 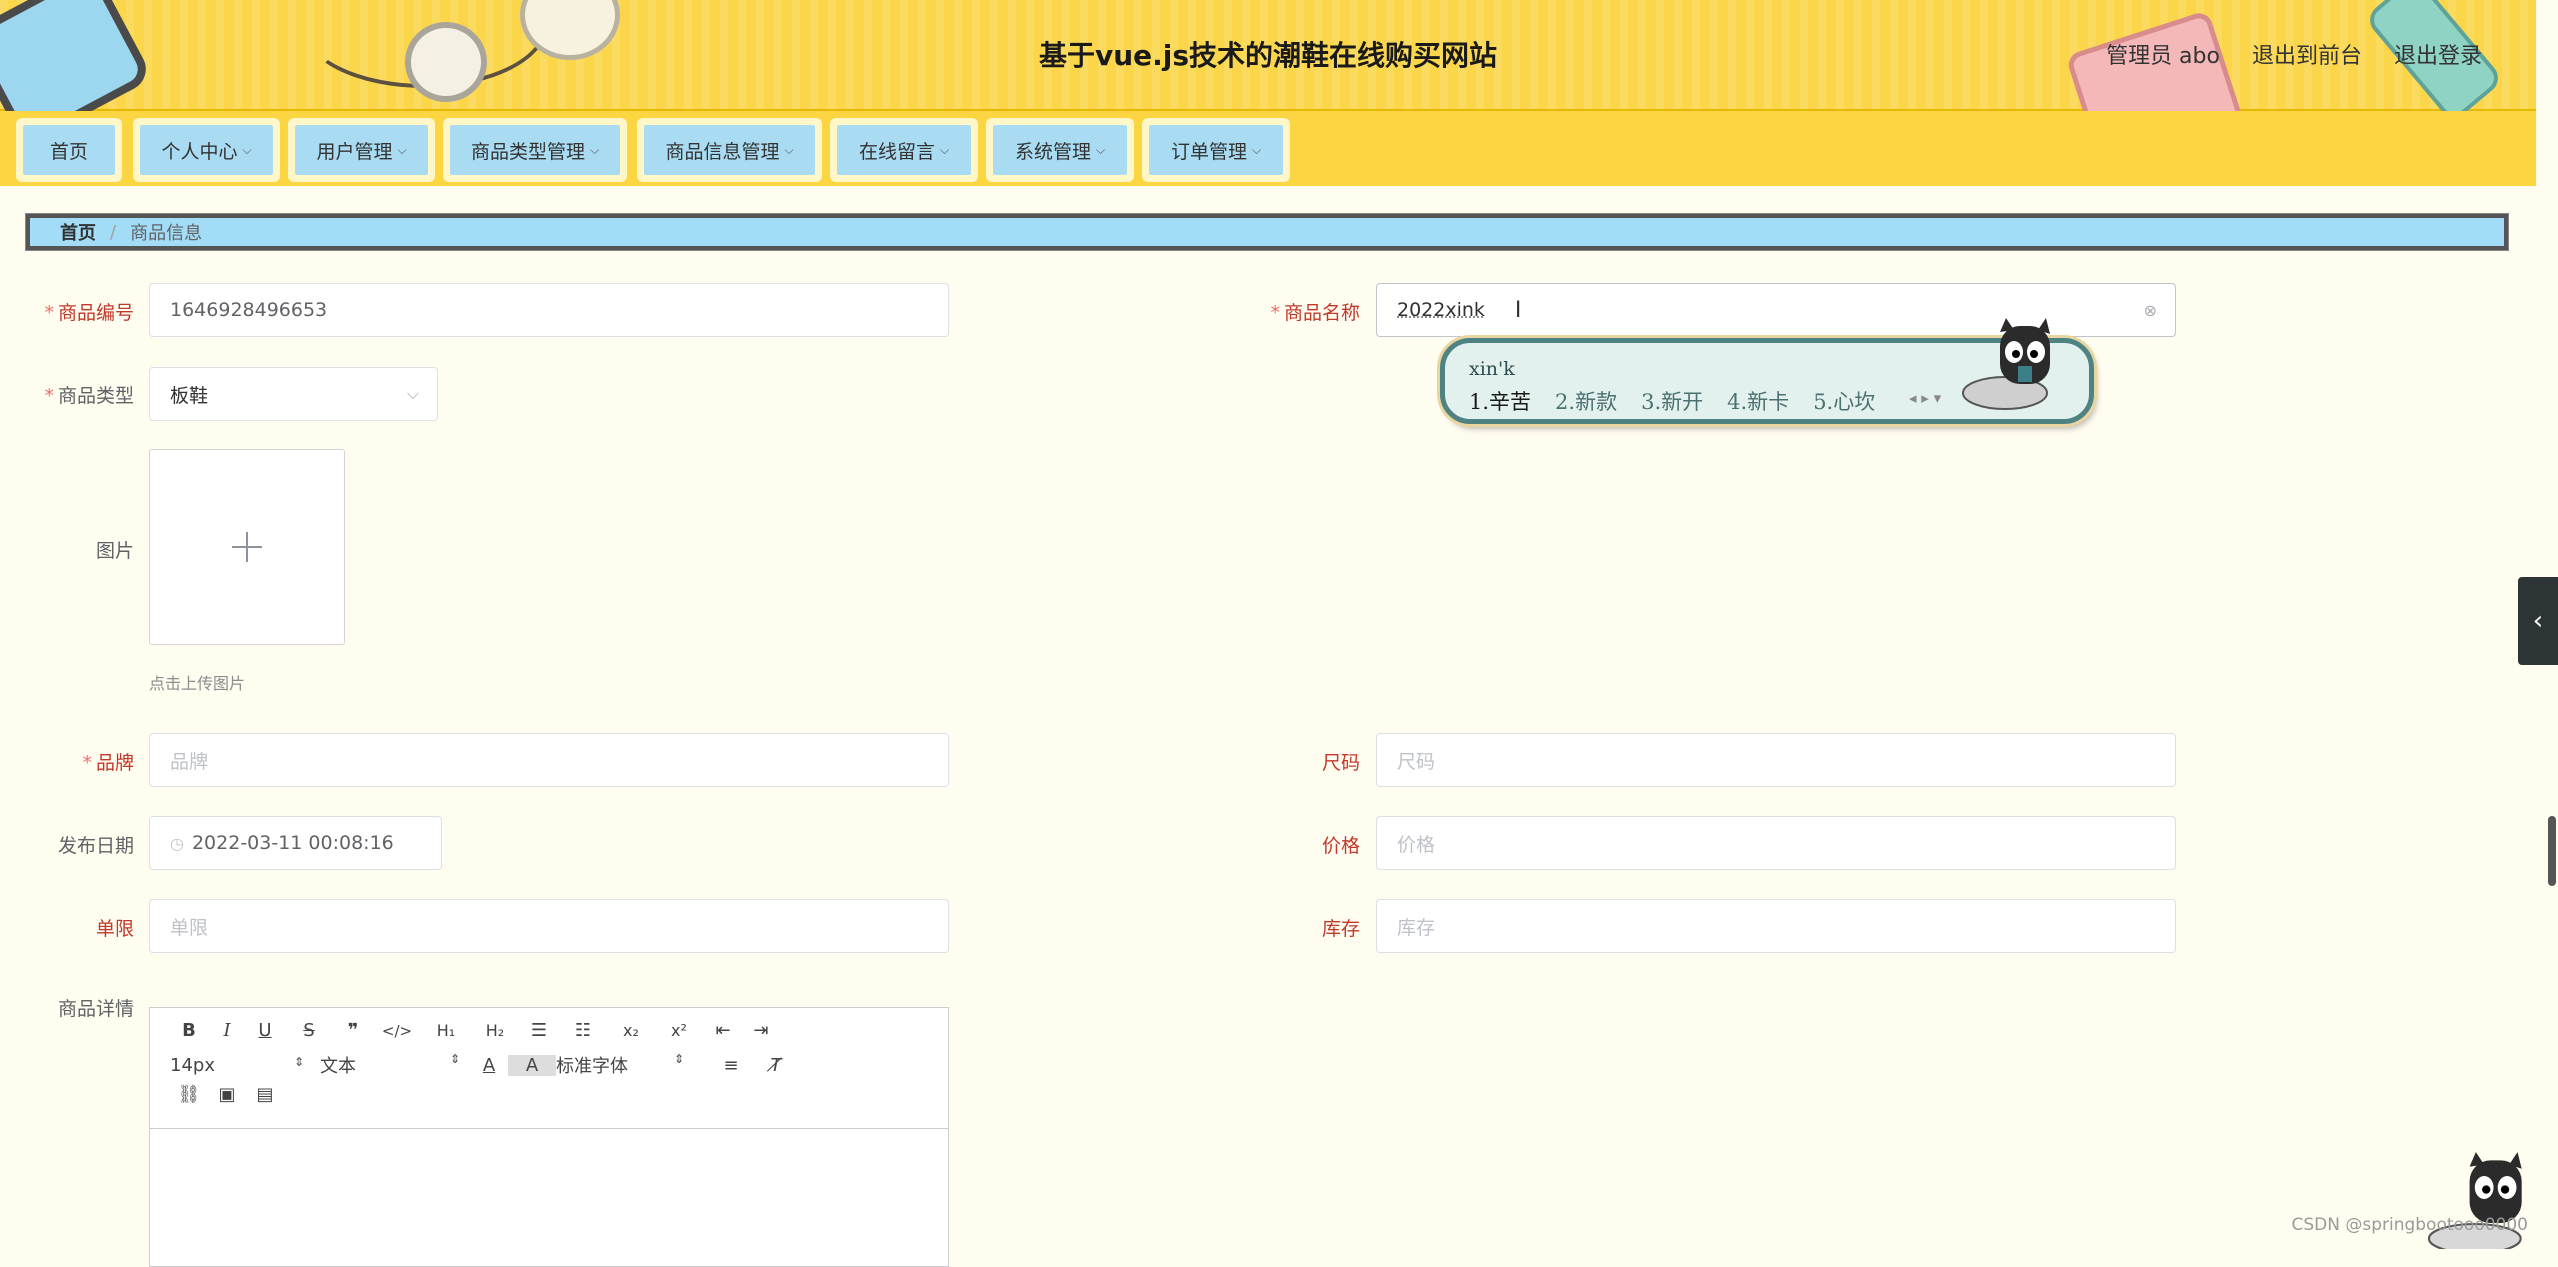 What do you see at coordinates (896, 151) in the screenshot?
I see `nav-label: 在线留言` at bounding box center [896, 151].